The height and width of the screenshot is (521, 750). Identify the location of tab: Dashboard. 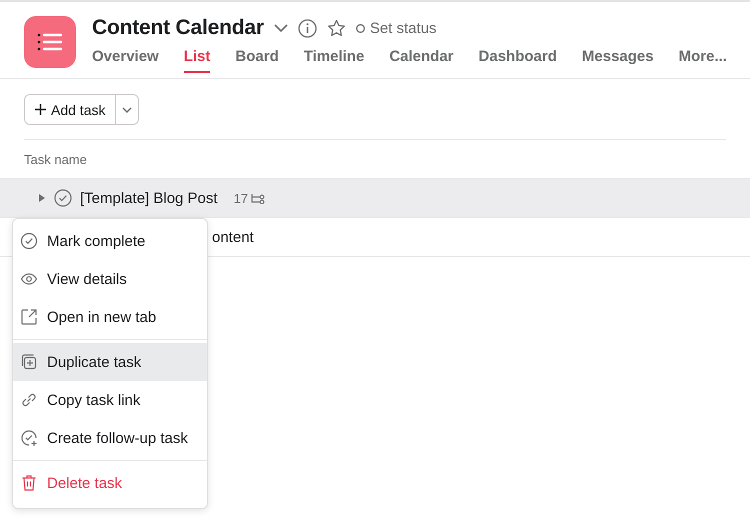
(517, 60).